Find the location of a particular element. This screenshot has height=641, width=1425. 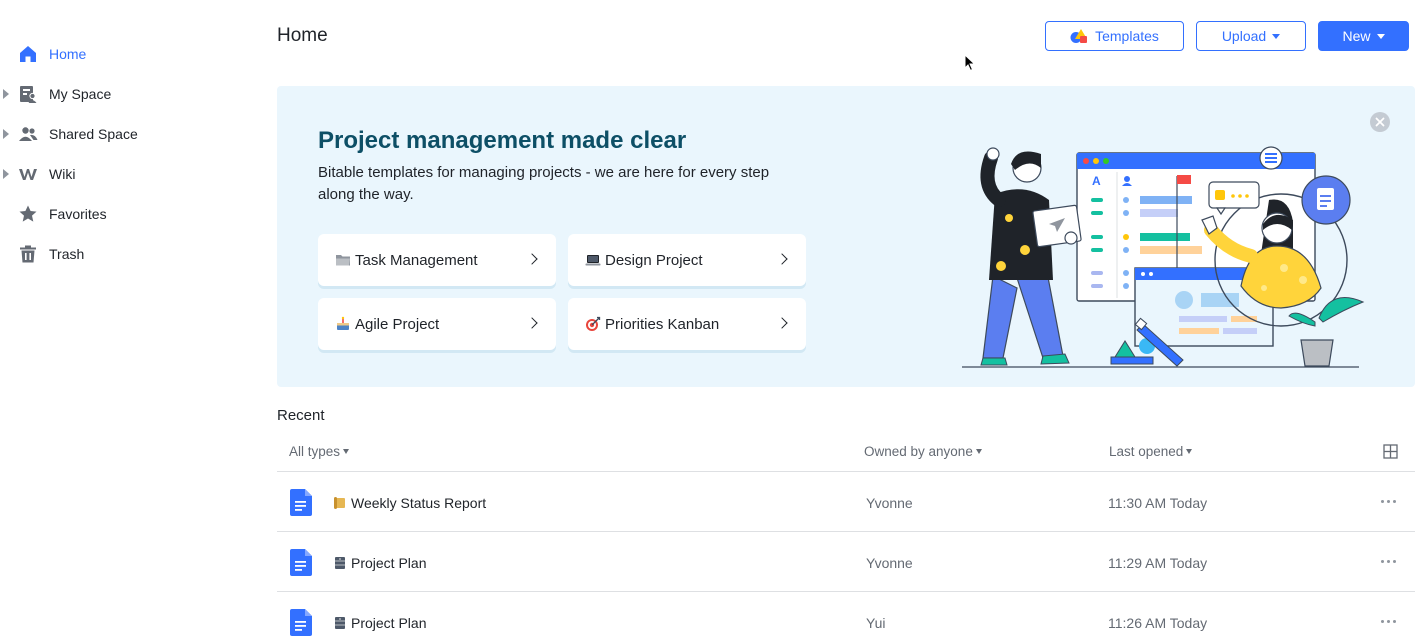

target-emoji-icon is located at coordinates (593, 324).